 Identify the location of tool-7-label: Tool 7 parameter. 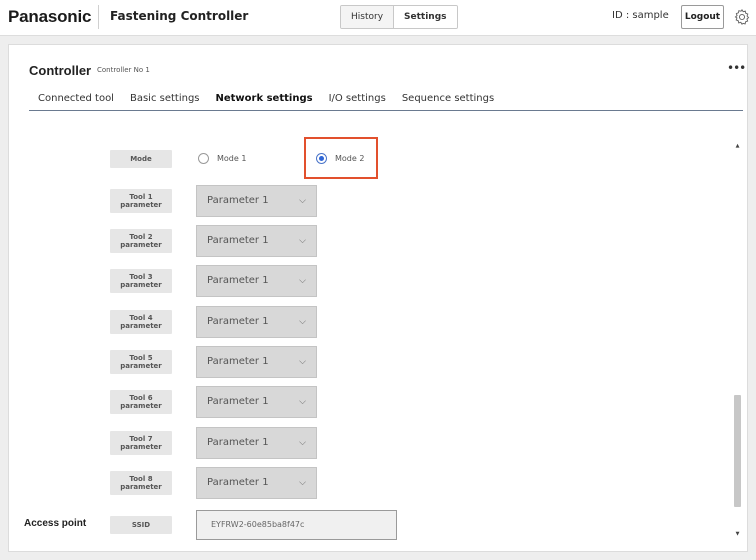
(141, 443).